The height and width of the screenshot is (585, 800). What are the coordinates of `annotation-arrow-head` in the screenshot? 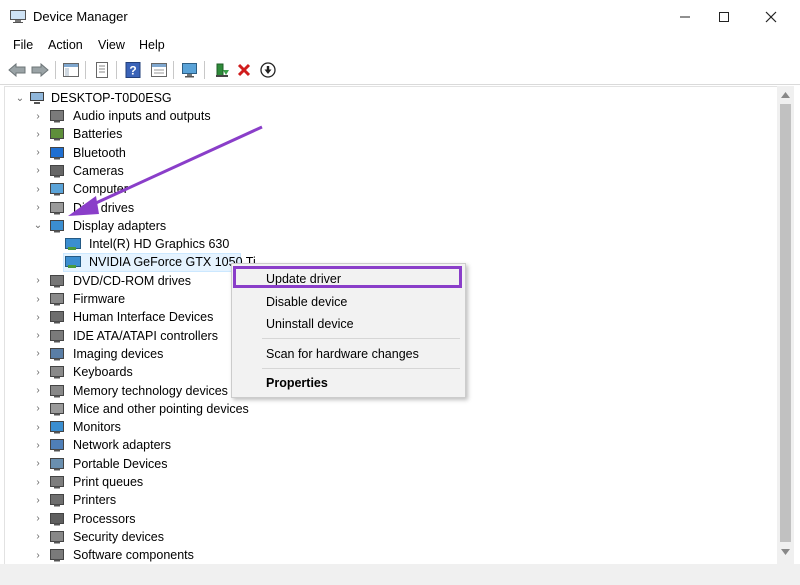 It's located at (83, 206).